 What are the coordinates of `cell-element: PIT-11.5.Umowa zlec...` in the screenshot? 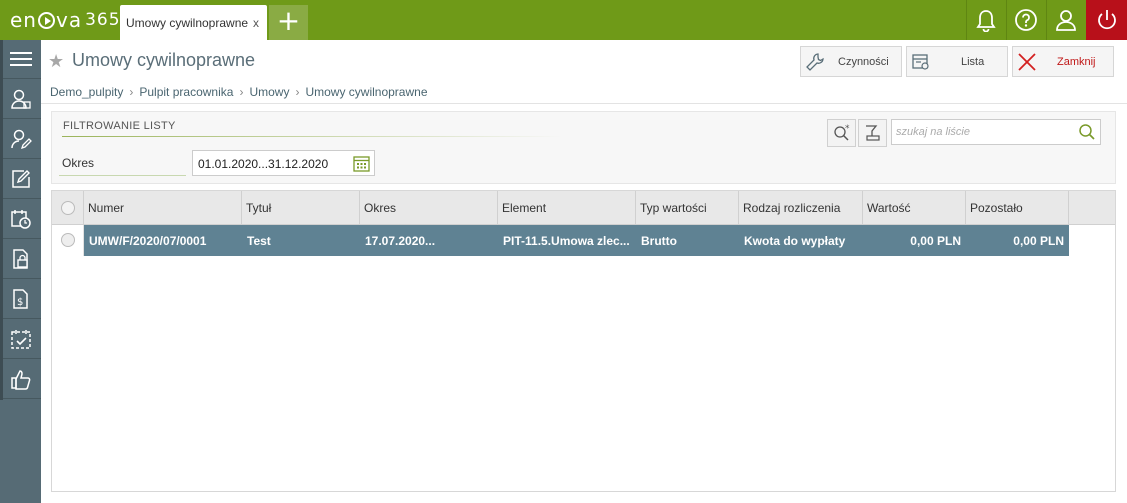 It's located at (566, 241).